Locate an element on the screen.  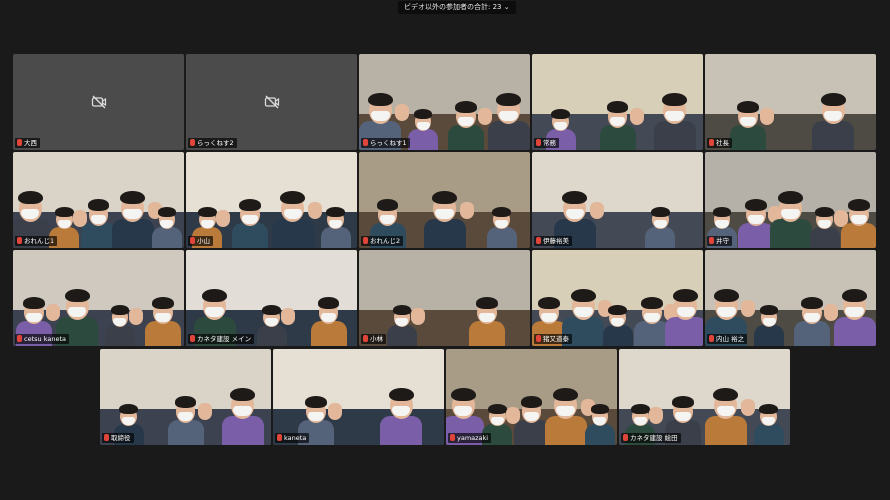
participant-tile: yamazaki is located at coordinates (531, 397).